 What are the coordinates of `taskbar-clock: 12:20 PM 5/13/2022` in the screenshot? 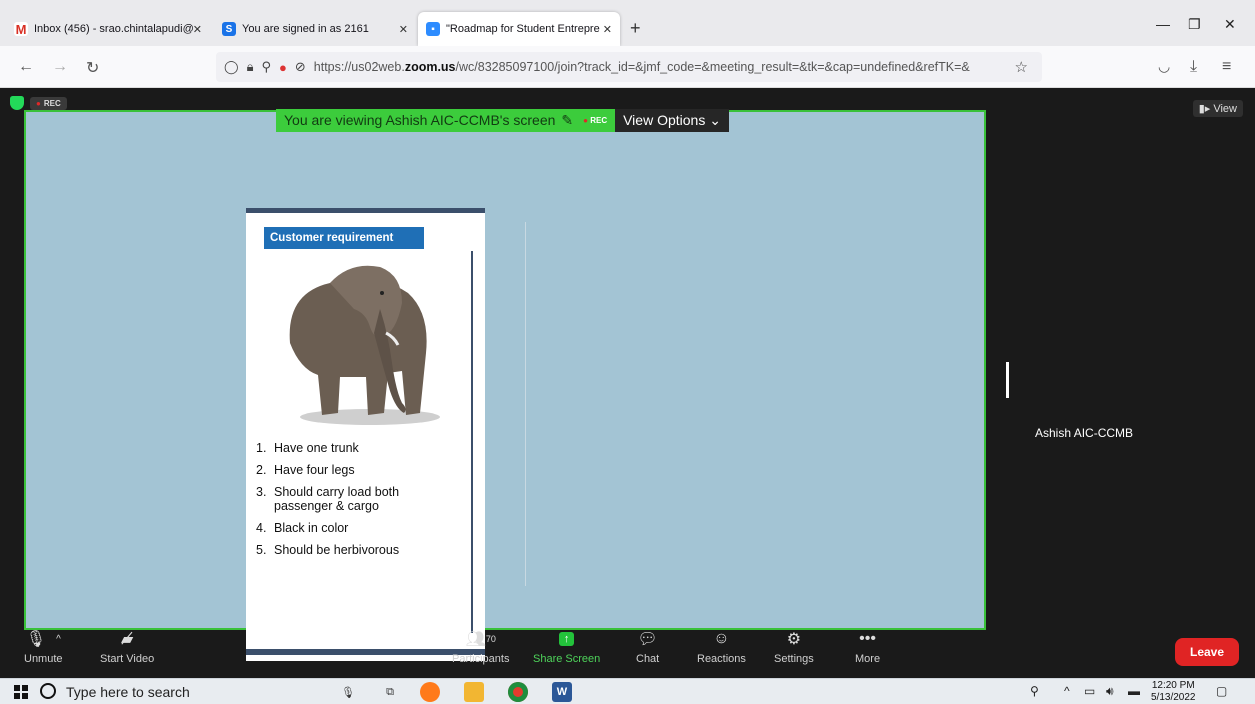 It's located at (1173, 692).